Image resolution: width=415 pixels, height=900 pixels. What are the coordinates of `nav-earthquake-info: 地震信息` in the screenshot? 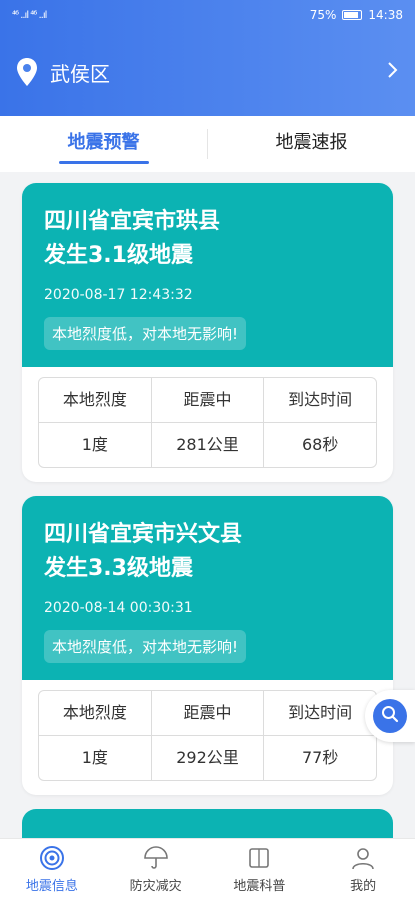 It's located at (52, 869).